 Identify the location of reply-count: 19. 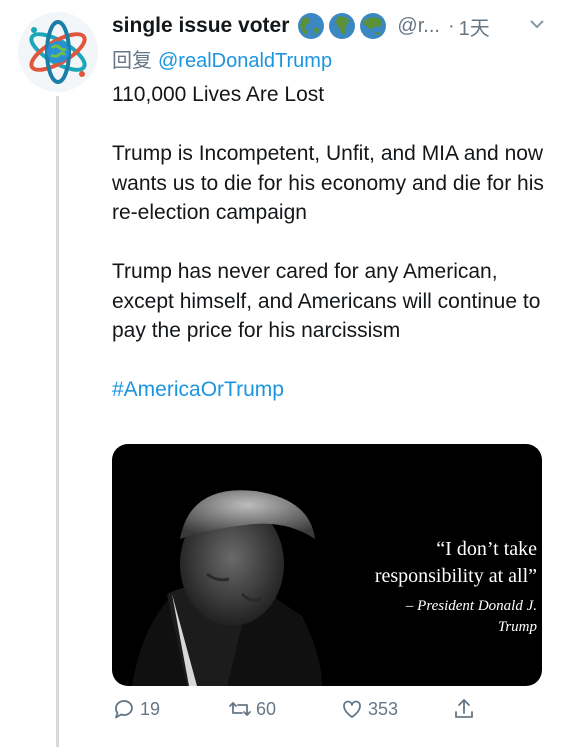
(150, 708).